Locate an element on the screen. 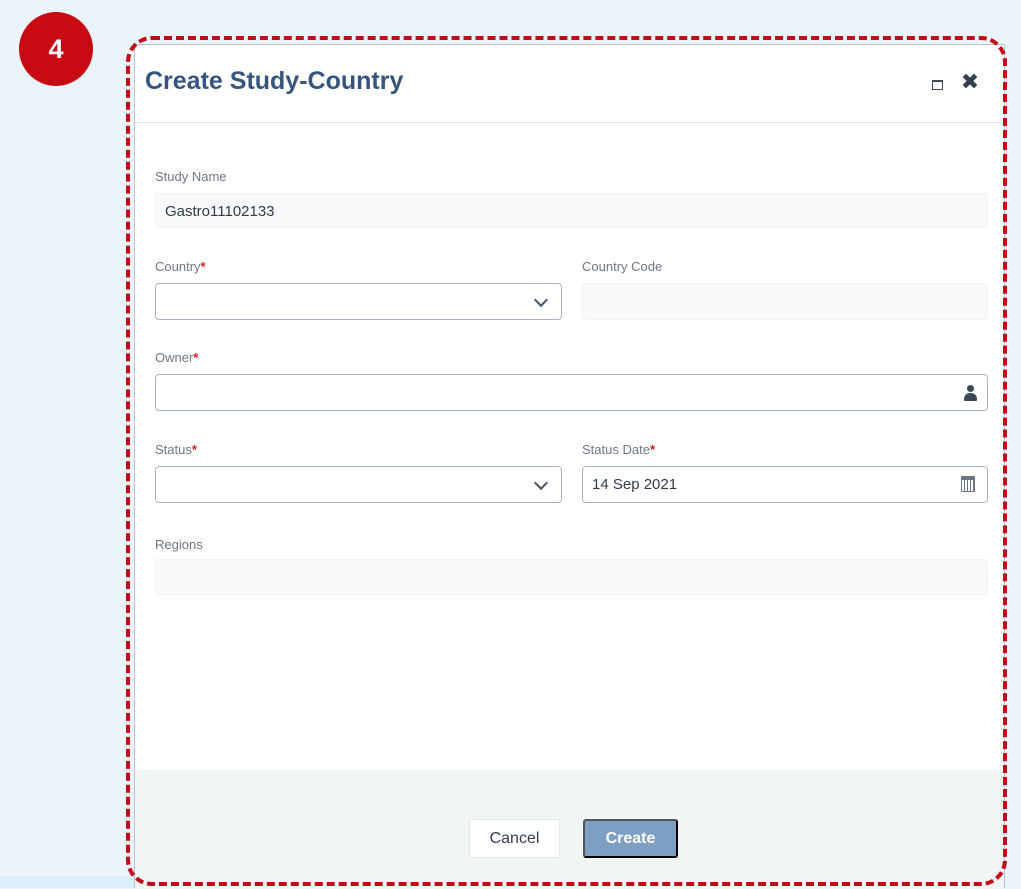 The height and width of the screenshot is (889, 1021). status-label: Status* is located at coordinates (176, 449).